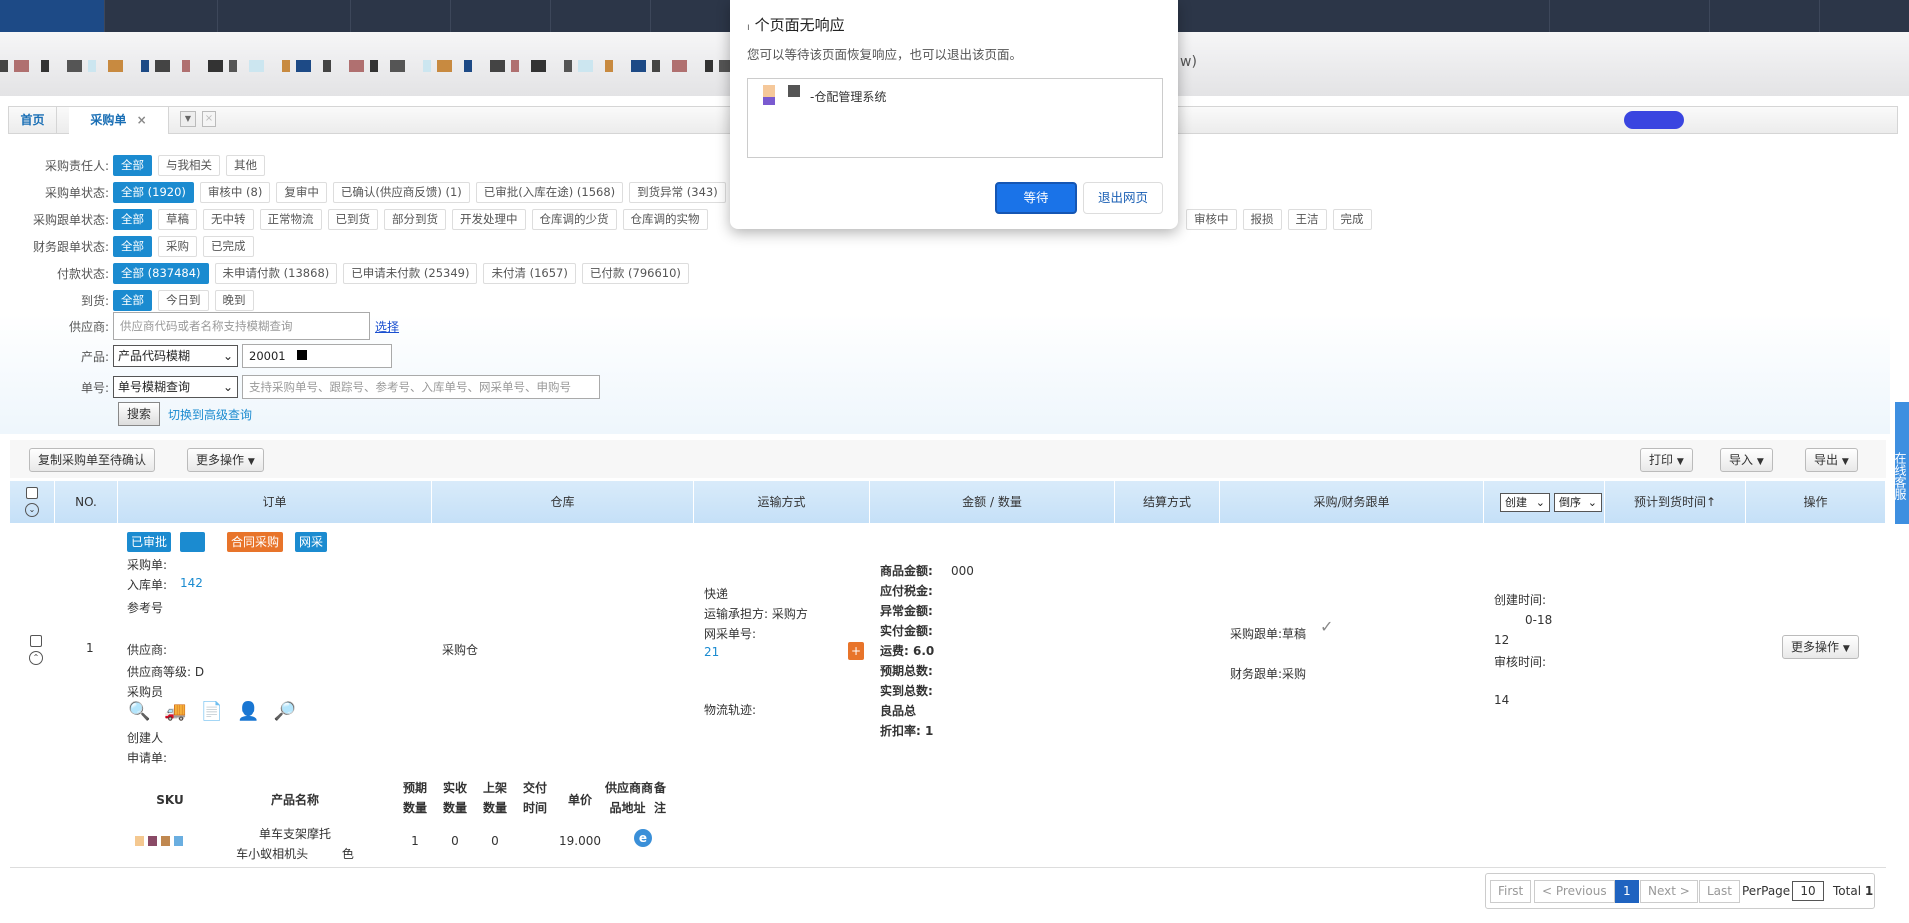 The width and height of the screenshot is (1909, 923). Describe the element at coordinates (183, 300) in the screenshot. I see `filter-option: 今日到` at that location.